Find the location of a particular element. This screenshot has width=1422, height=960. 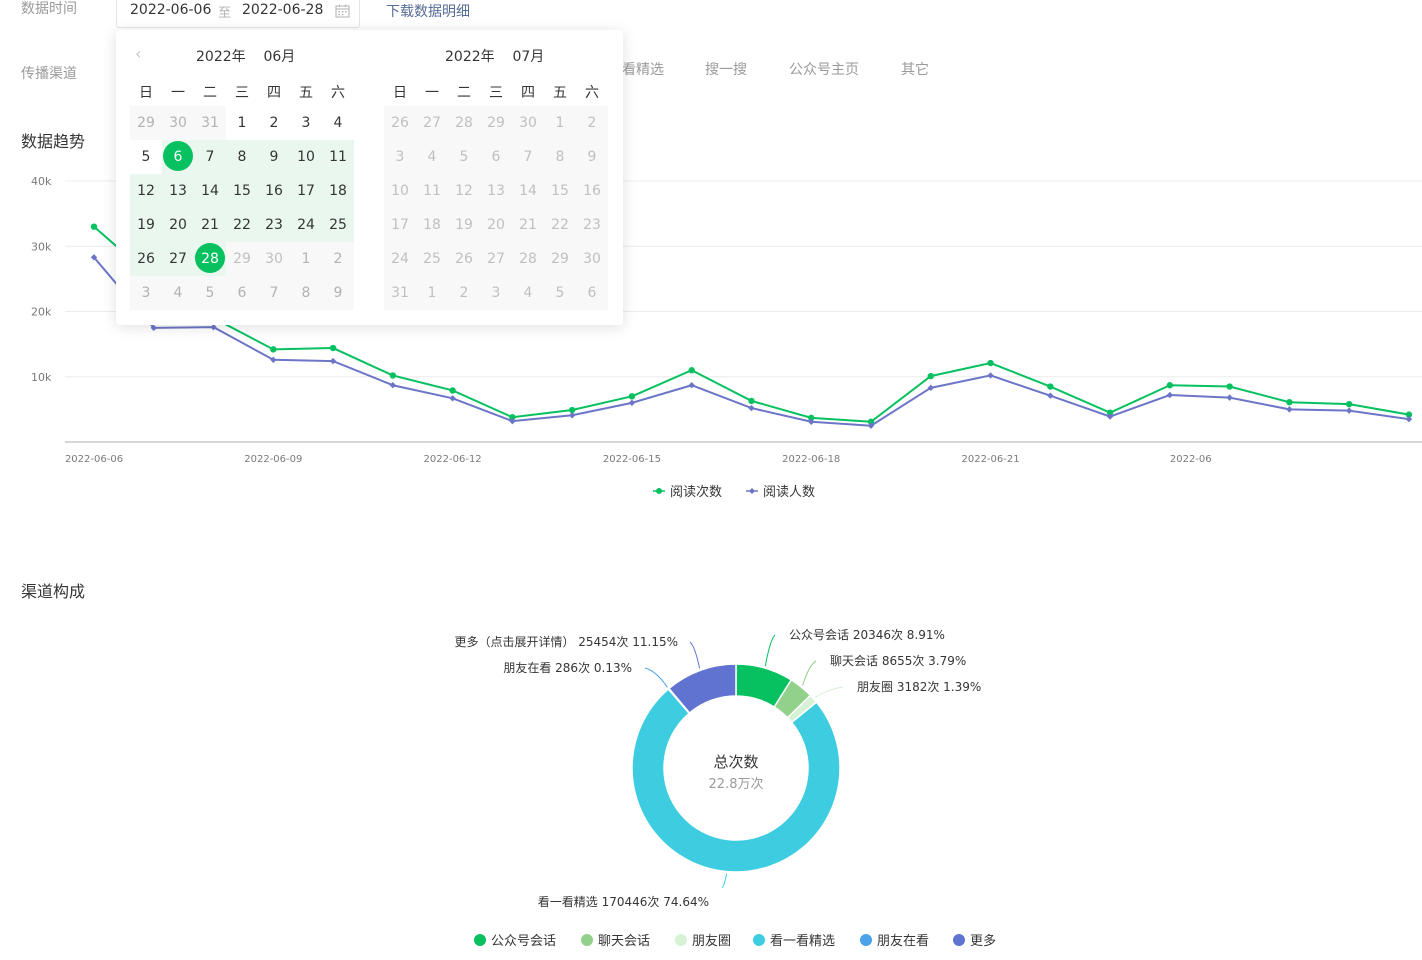

calendar-day: 17 is located at coordinates (400, 225).